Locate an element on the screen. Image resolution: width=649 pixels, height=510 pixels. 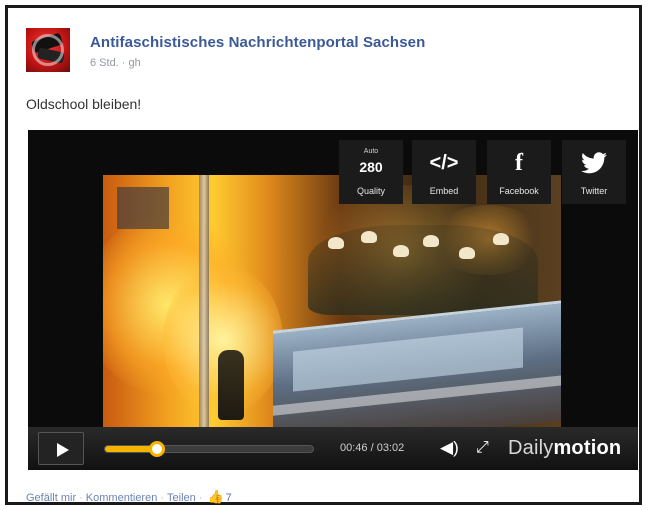
quality-auto-label: Auto is located at coordinates (371, 151).